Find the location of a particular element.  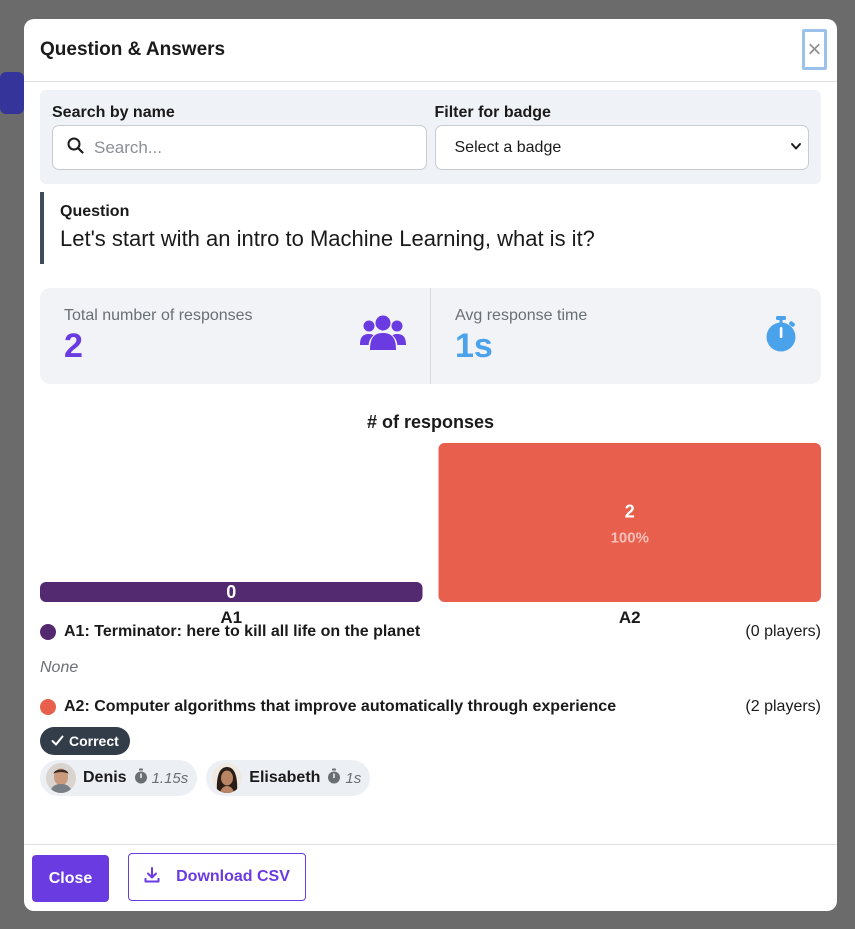

bar-value-label: 0 is located at coordinates (231, 592).